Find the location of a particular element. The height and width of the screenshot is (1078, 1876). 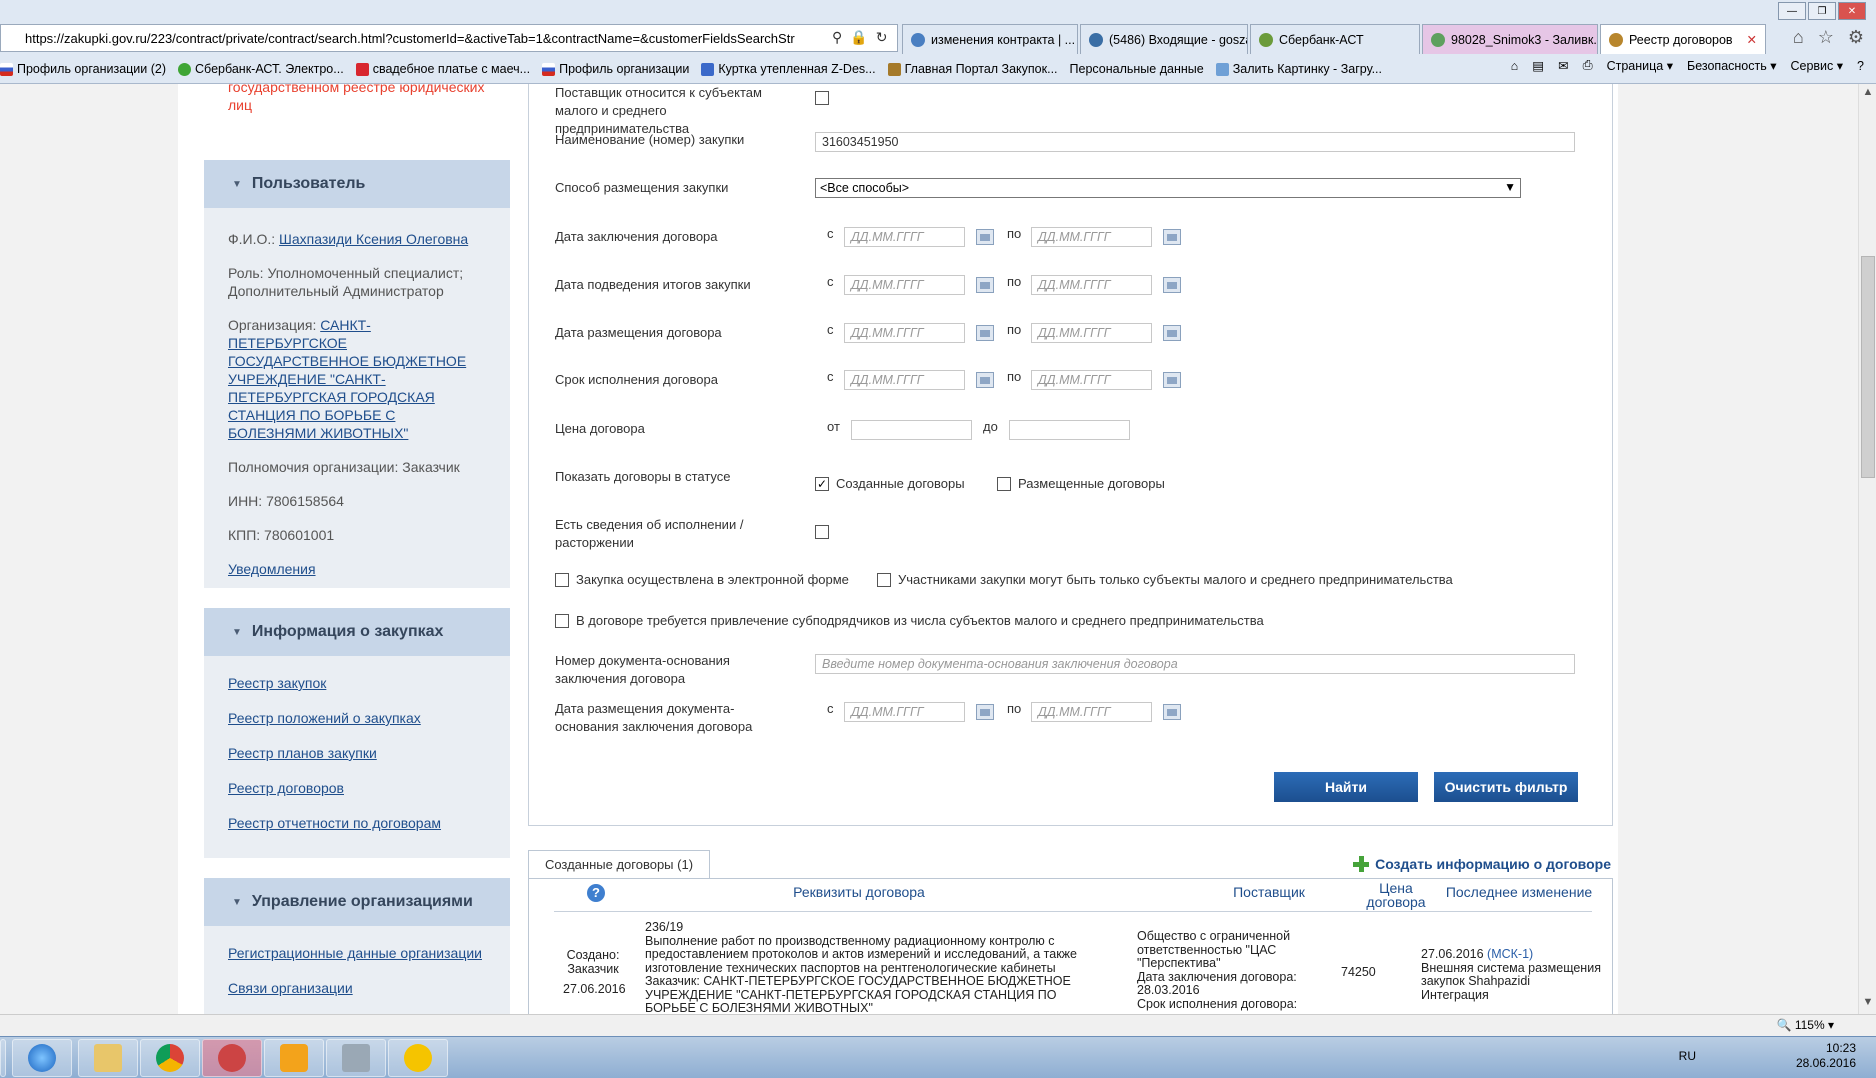

electronic-form-checkbox is located at coordinates (562, 580).